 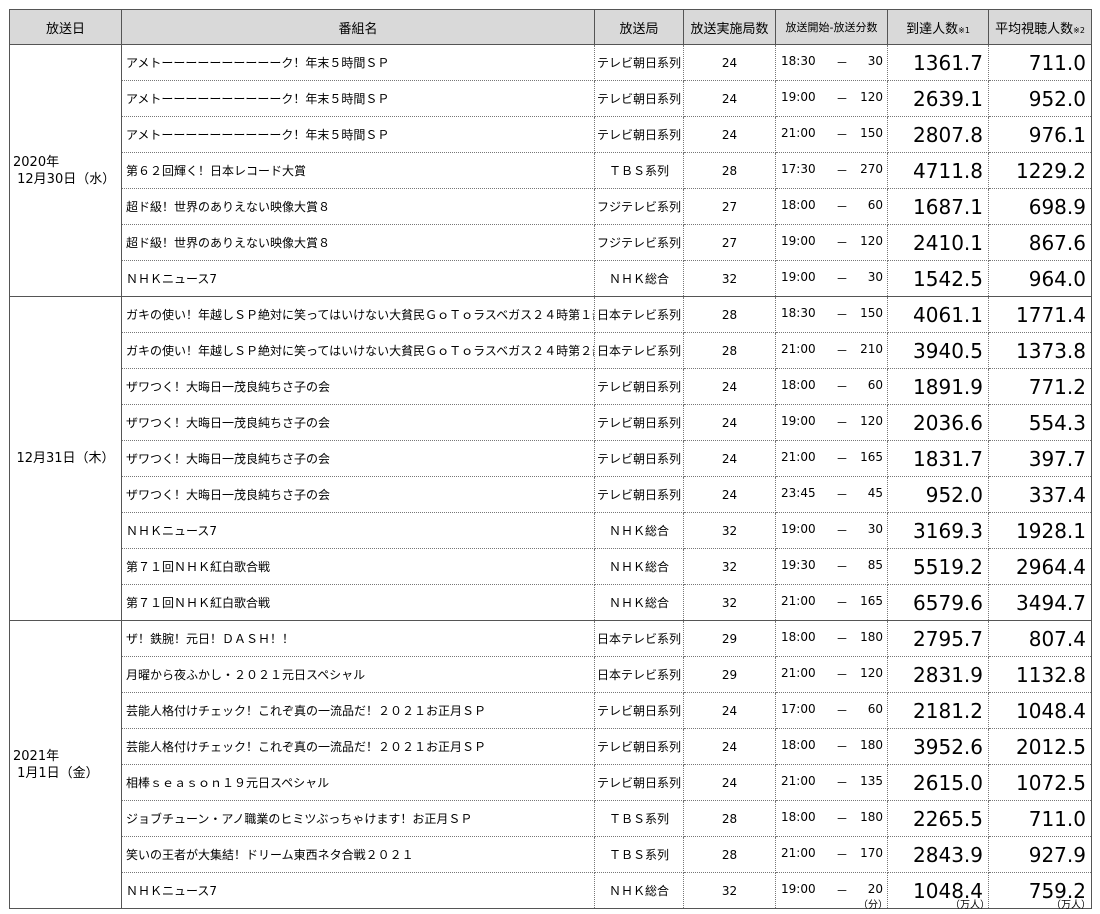 What do you see at coordinates (798, 61) in the screenshot?
I see `start-time: 18:30` at bounding box center [798, 61].